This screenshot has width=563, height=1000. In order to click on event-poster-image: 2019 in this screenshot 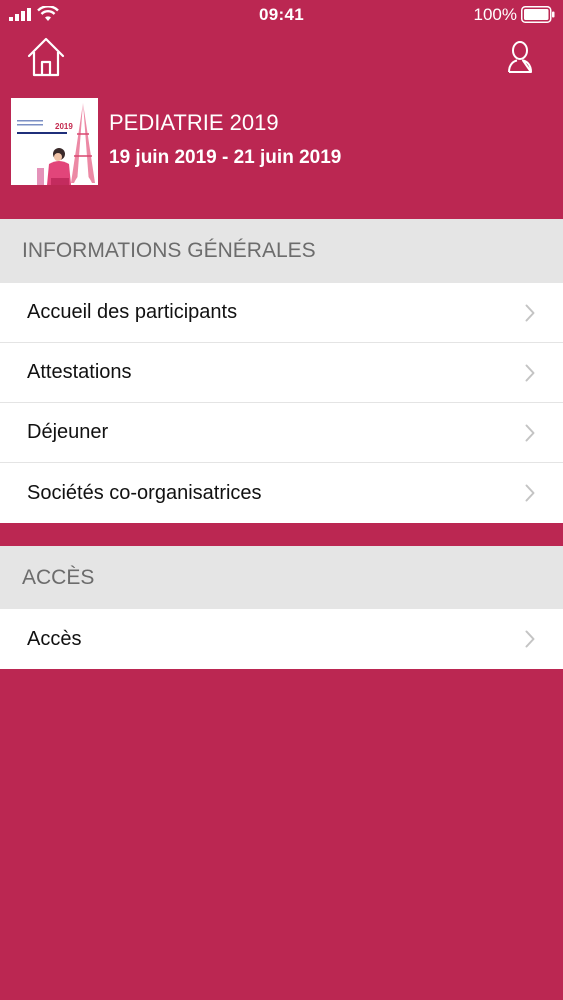, I will do `click(54, 141)`.